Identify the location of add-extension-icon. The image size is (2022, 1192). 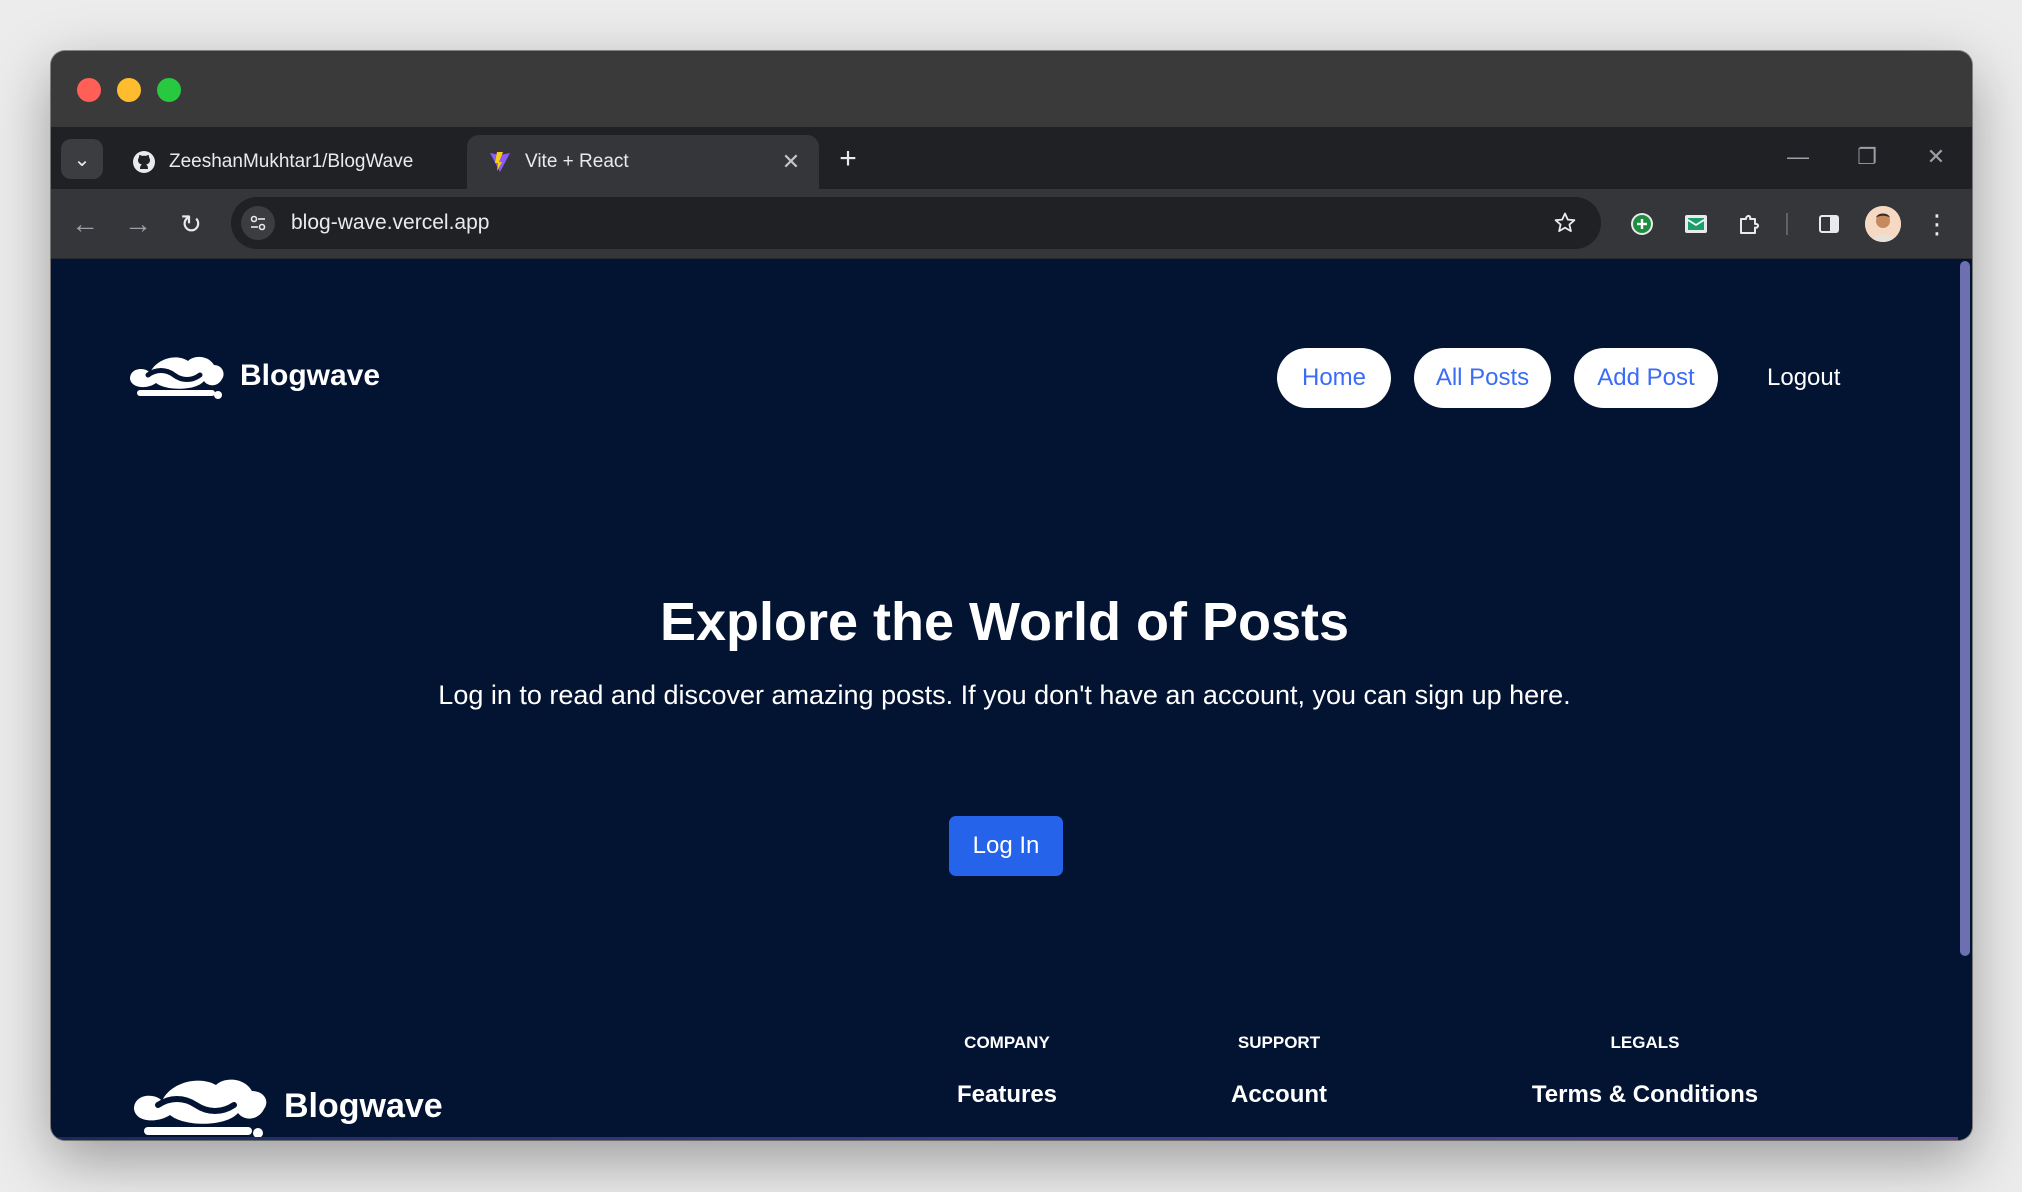
(1642, 224).